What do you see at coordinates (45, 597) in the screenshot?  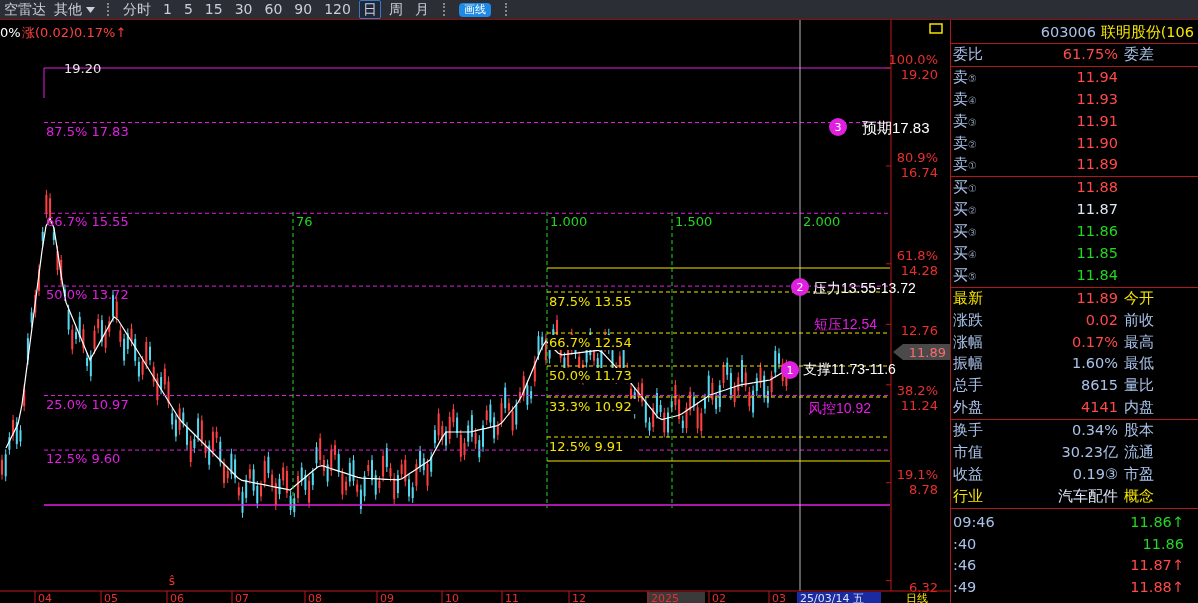 I see `month-label: 04` at bounding box center [45, 597].